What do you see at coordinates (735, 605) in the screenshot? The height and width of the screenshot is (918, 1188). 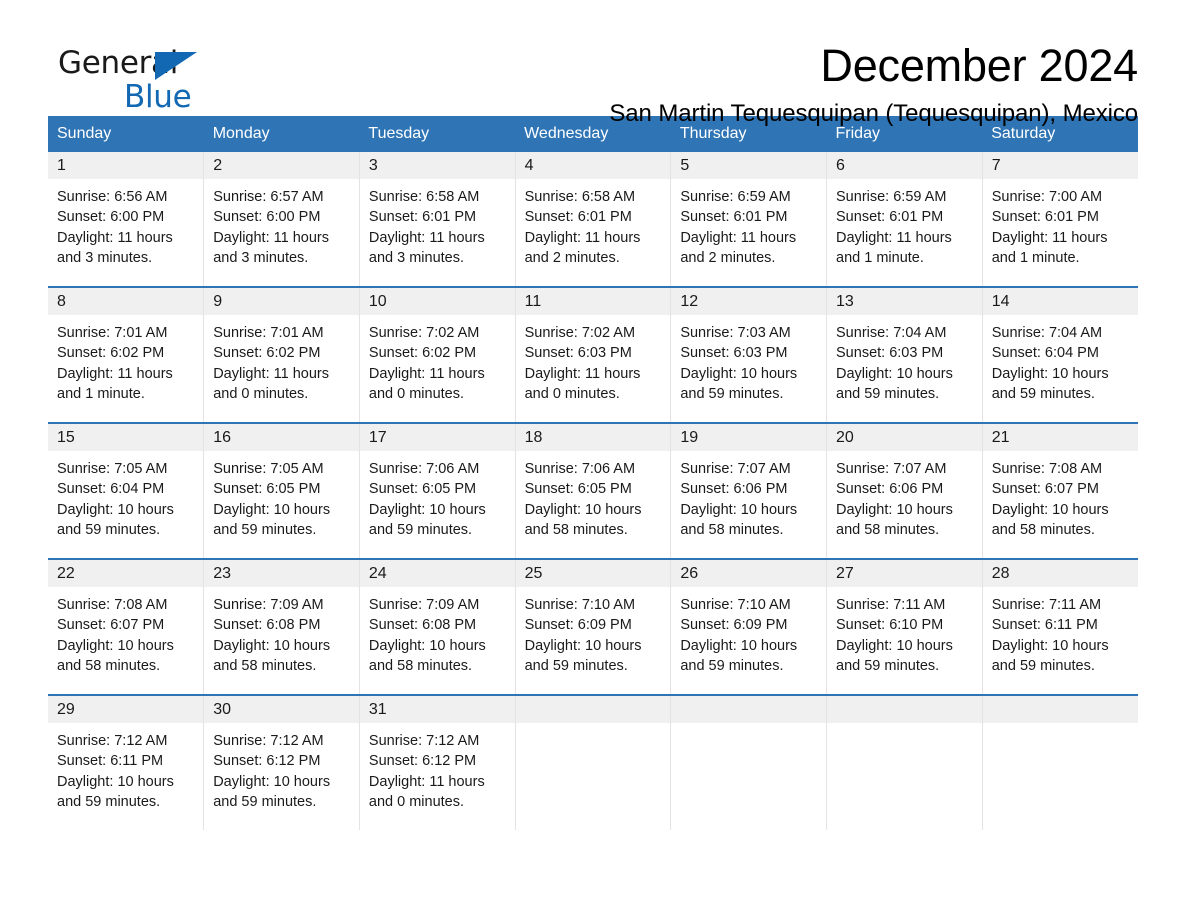 I see `sunrise-time: Sunrise: 7:10 AM` at bounding box center [735, 605].